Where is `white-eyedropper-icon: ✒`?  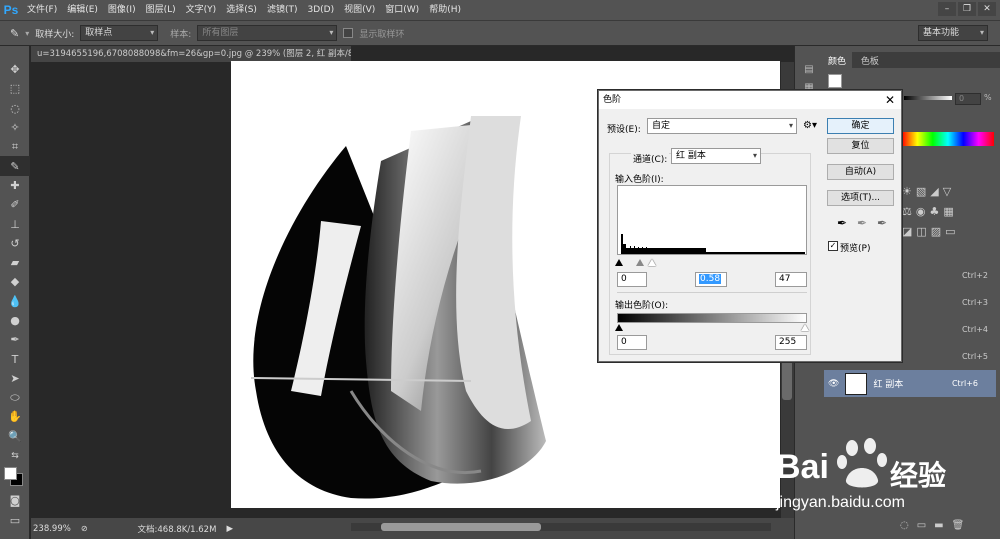 white-eyedropper-icon: ✒ is located at coordinates (882, 223).